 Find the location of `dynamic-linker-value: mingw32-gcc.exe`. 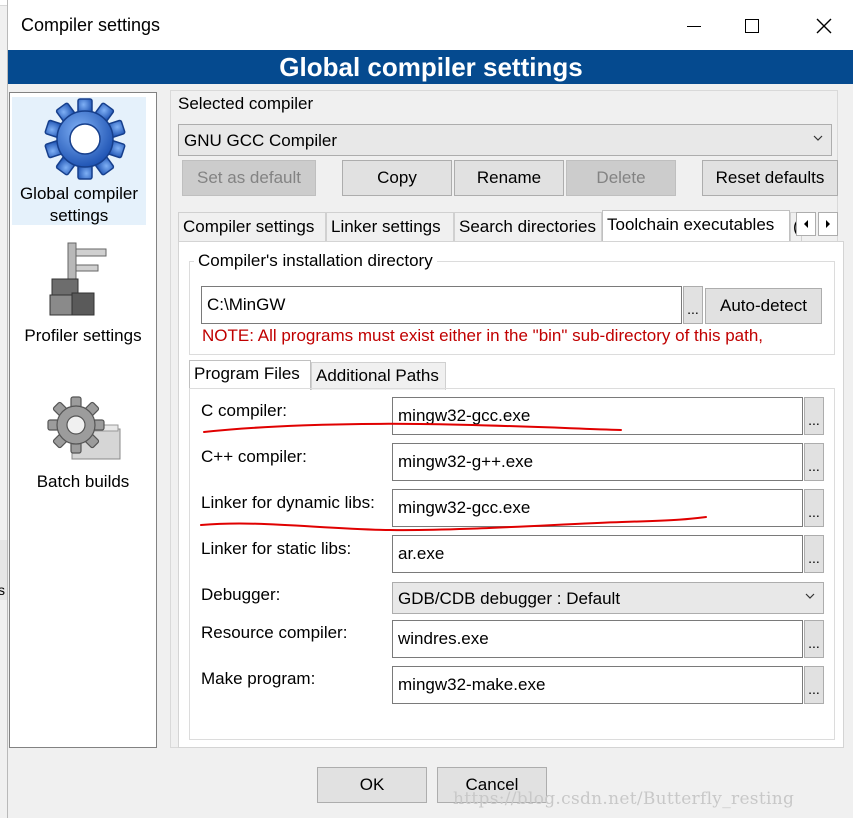

dynamic-linker-value: mingw32-gcc.exe is located at coordinates (464, 507).